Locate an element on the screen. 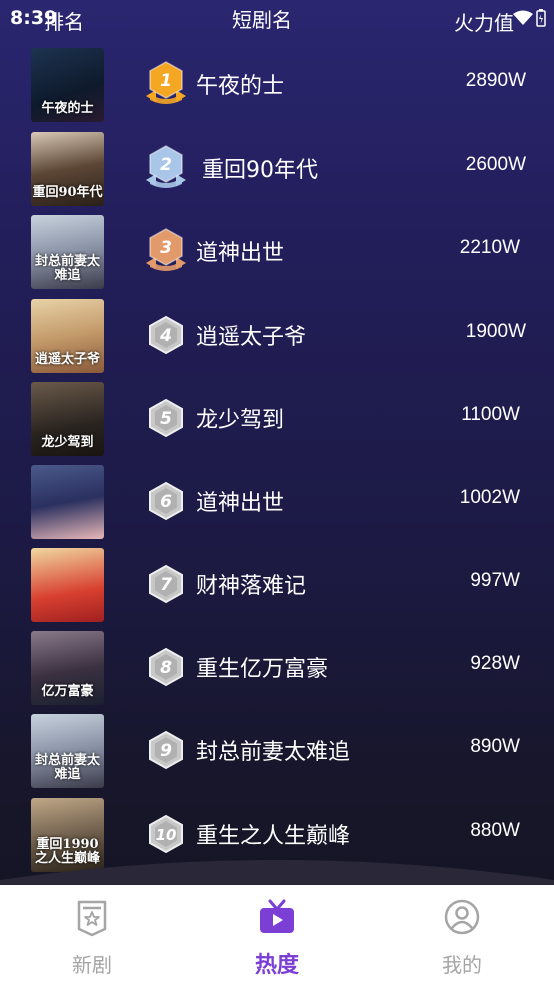 This screenshot has width=554, height=985. drama-poster: 亿万富豪 is located at coordinates (67, 668).